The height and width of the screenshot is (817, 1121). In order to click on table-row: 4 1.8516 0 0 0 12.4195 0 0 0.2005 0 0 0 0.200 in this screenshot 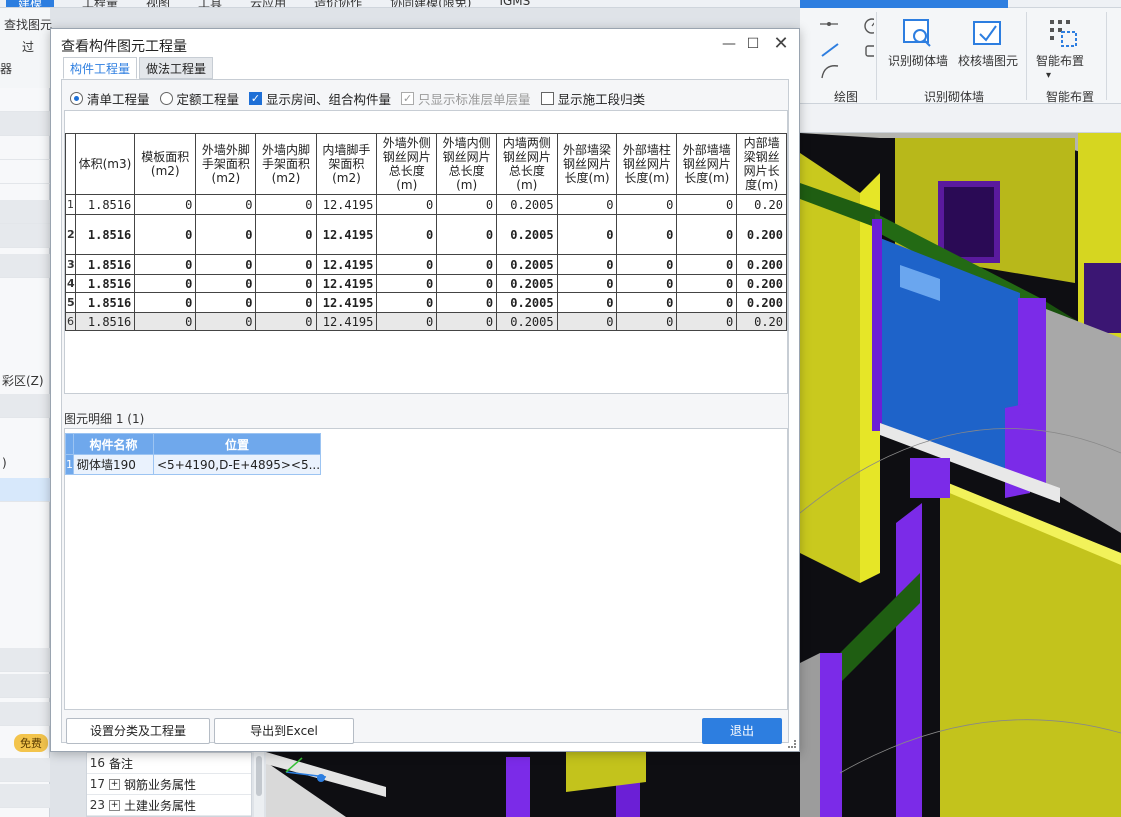, I will do `click(426, 283)`.